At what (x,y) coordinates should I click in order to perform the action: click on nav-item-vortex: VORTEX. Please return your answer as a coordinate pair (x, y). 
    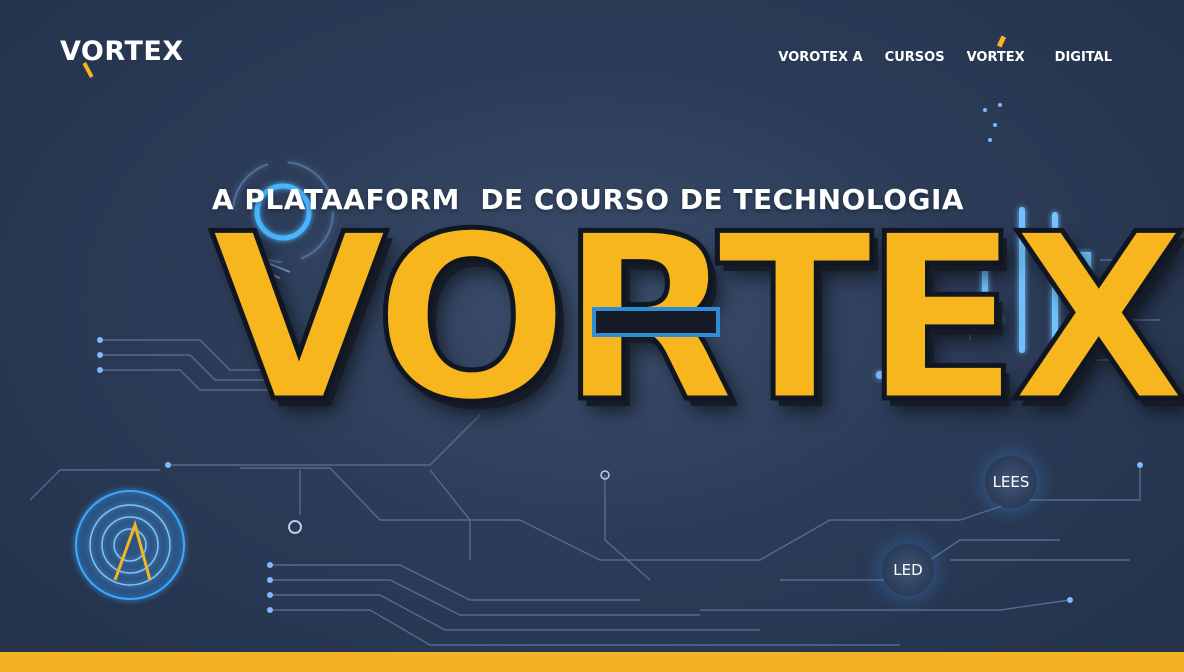
    Looking at the image, I should click on (995, 50).